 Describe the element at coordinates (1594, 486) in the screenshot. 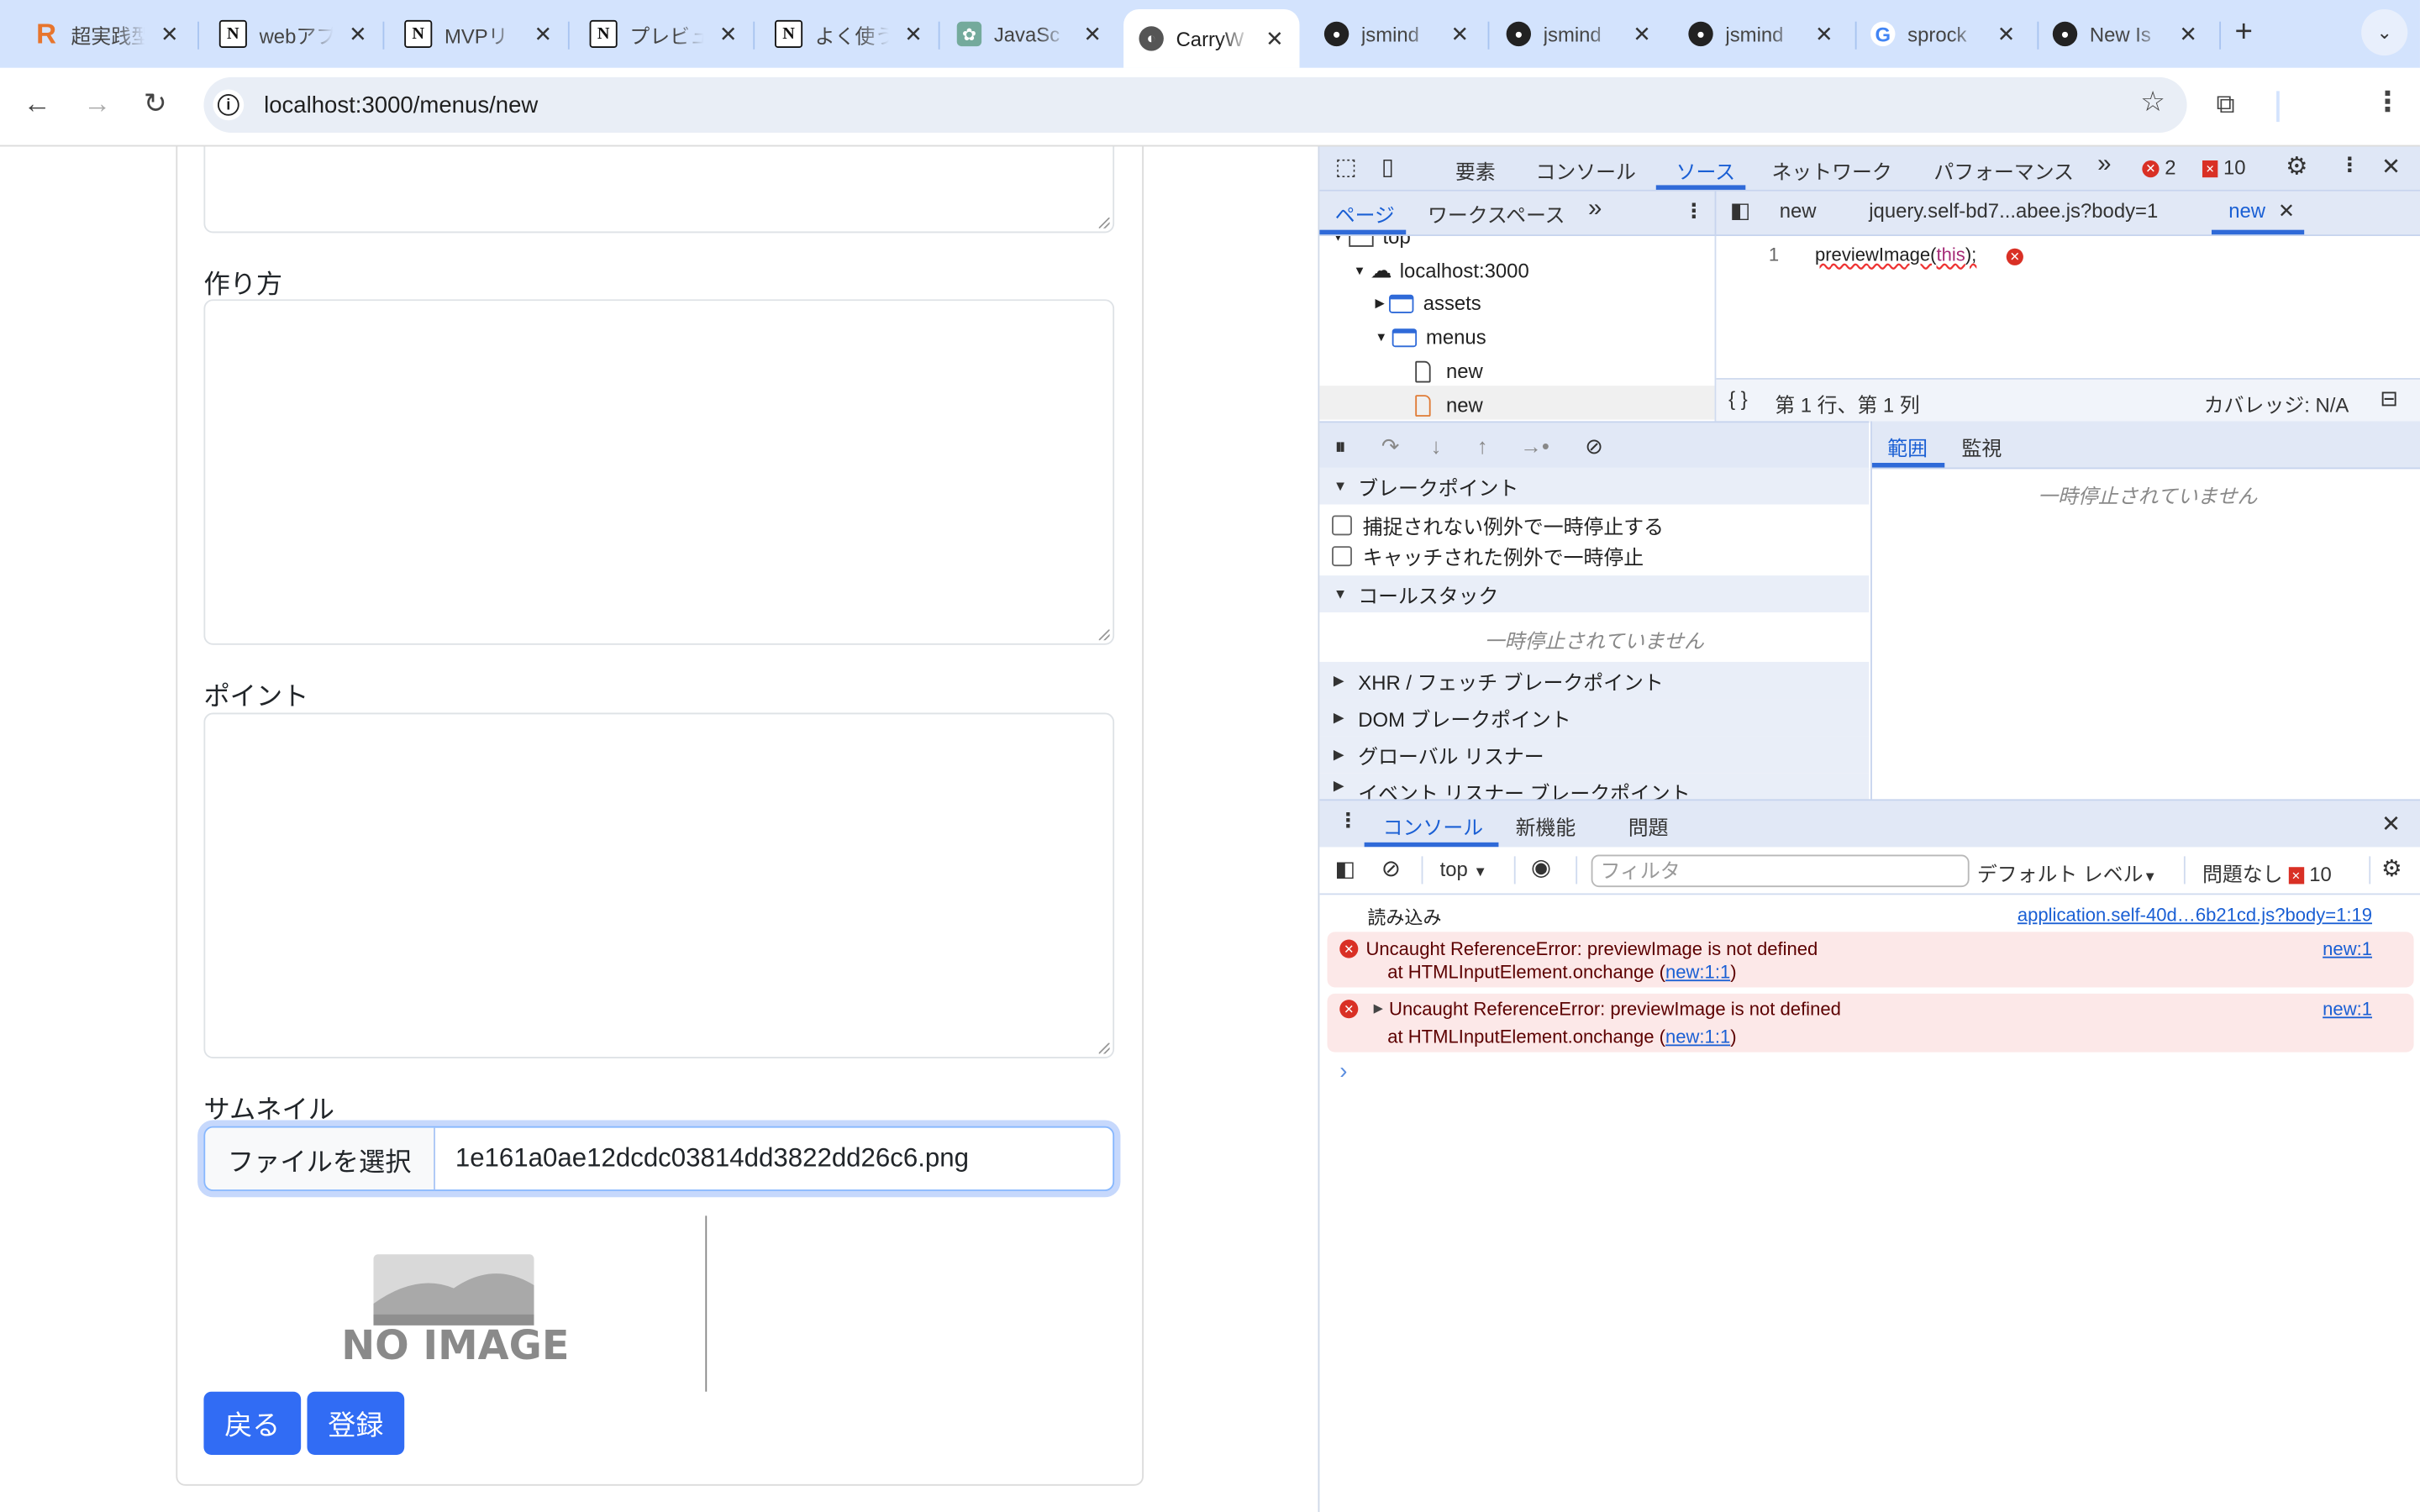

I see `breakpoints-header: ▼ ブレークポイント` at that location.